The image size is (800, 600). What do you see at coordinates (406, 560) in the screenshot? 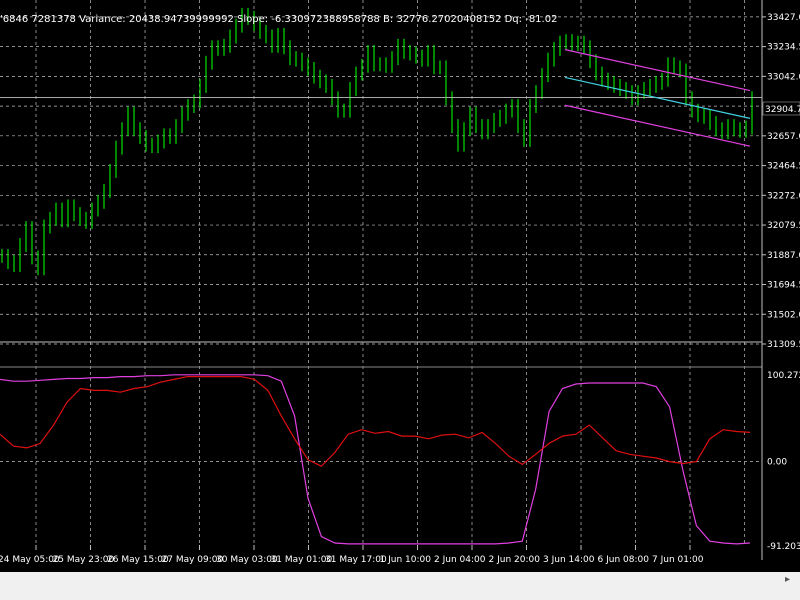
I see `time-tick-label: 1 Jun 10:00` at bounding box center [406, 560].